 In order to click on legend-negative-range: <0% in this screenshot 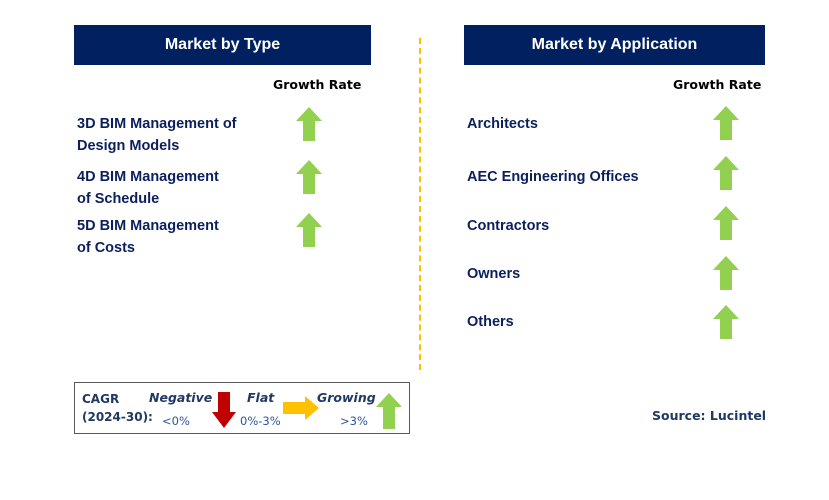, I will do `click(176, 421)`.